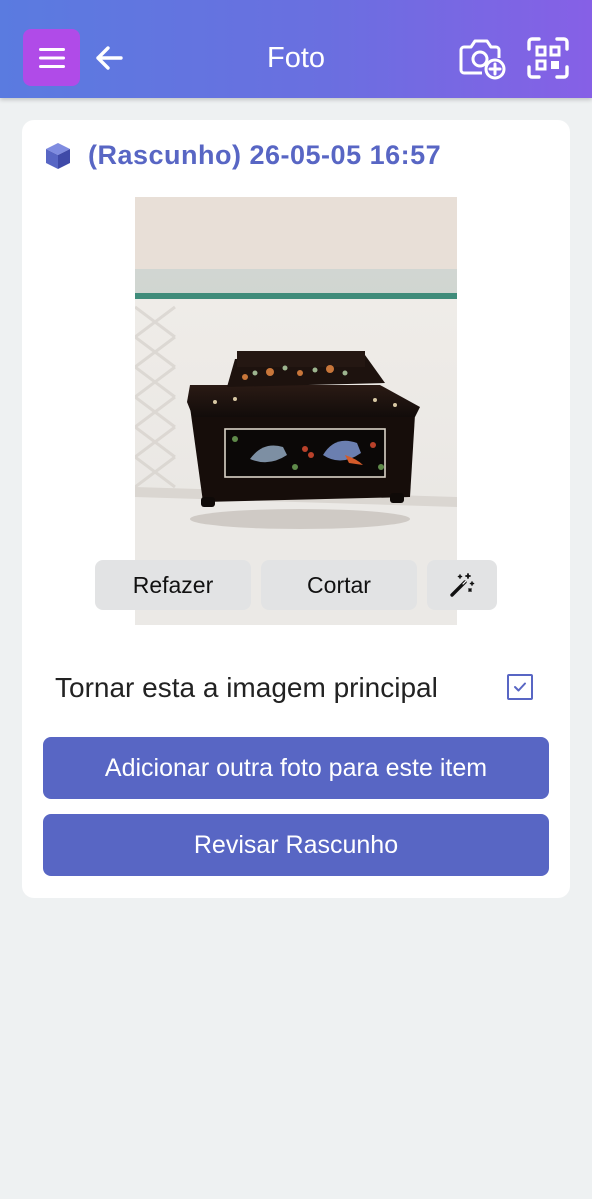  I want to click on review-draft-button: Revisar Rascunho, so click(296, 845).